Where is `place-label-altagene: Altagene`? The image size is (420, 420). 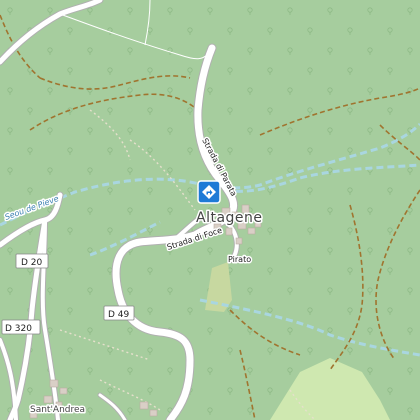 place-label-altagene: Altagene is located at coordinates (229, 218).